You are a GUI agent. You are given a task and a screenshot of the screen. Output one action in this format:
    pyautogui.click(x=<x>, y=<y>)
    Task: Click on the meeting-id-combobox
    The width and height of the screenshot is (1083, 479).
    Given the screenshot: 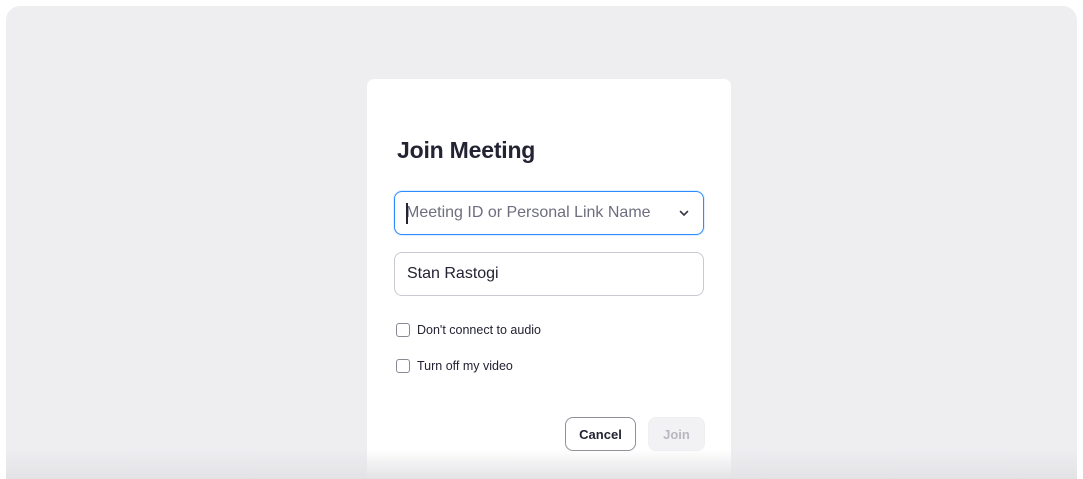 What is the action you would take?
    pyautogui.click(x=549, y=213)
    